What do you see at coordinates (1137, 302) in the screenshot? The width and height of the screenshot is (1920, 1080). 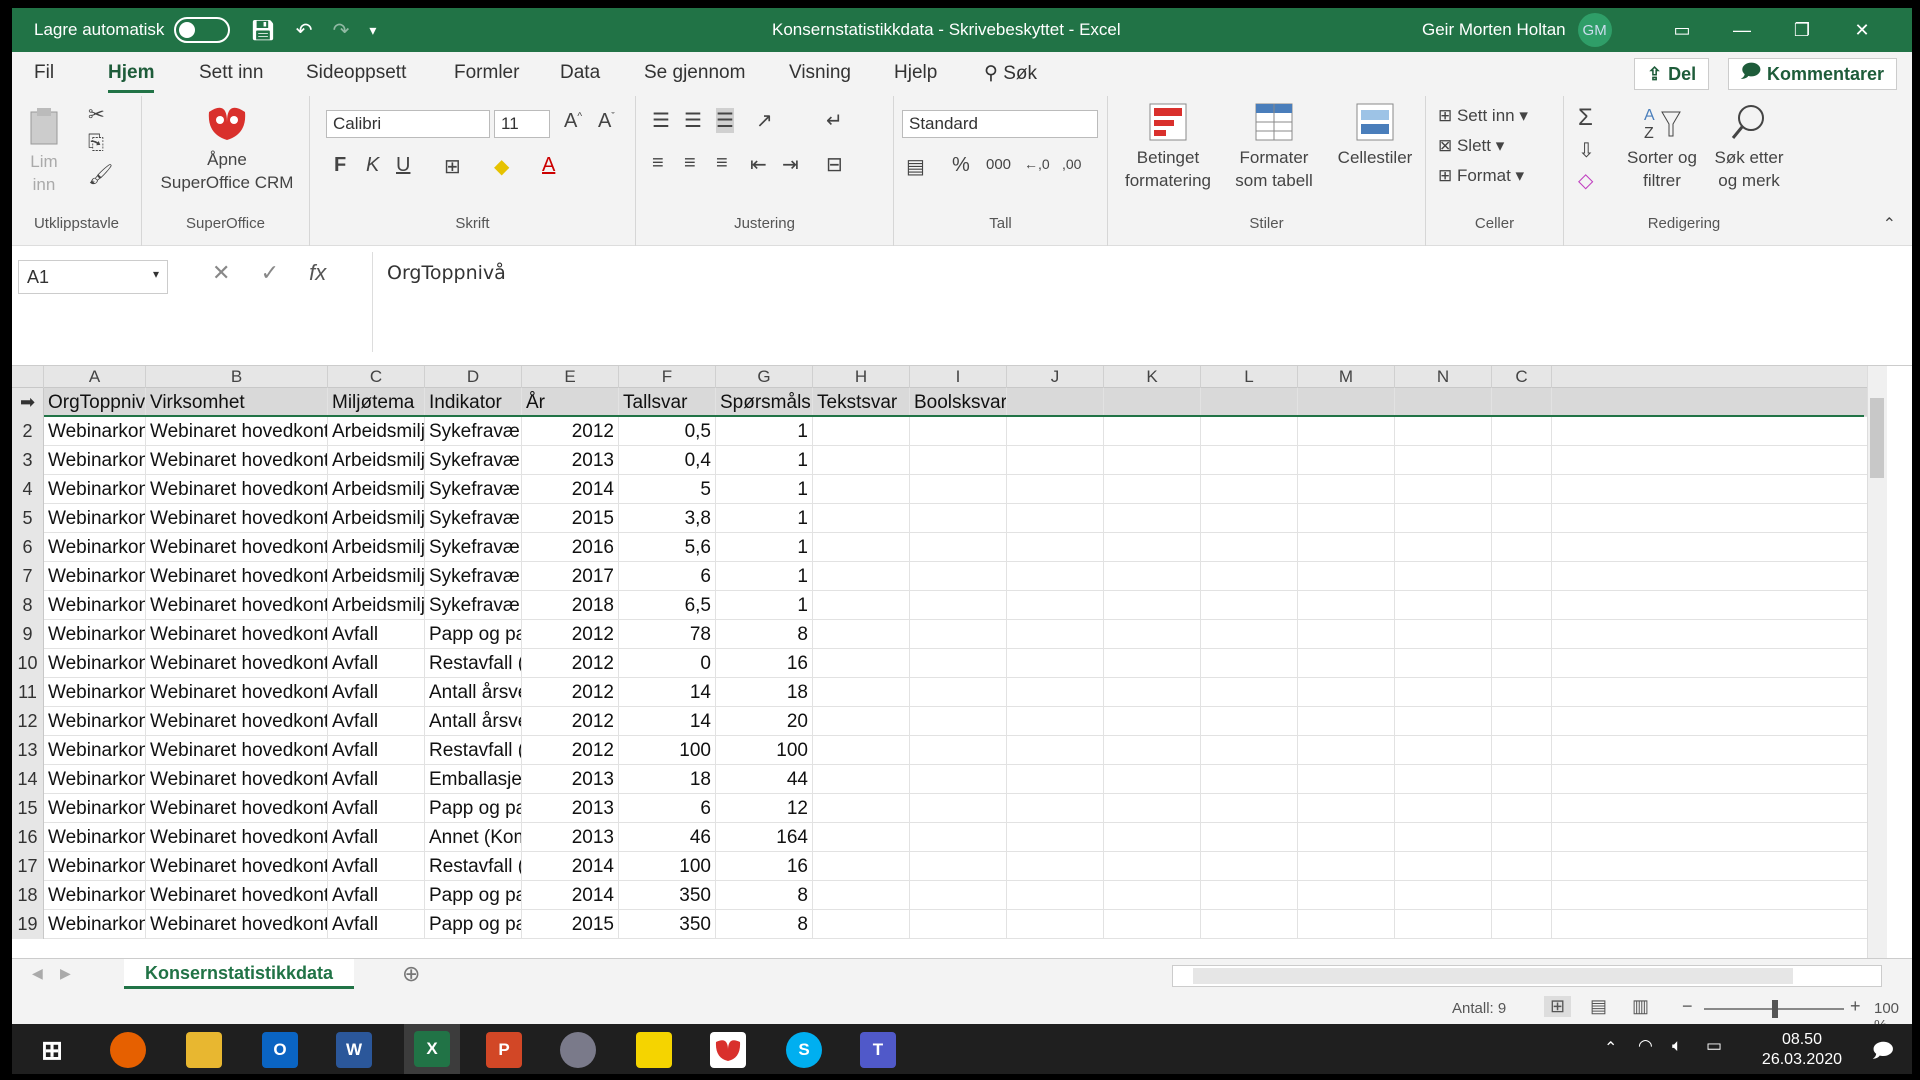 I see `formula-input: OrgToppnivå` at bounding box center [1137, 302].